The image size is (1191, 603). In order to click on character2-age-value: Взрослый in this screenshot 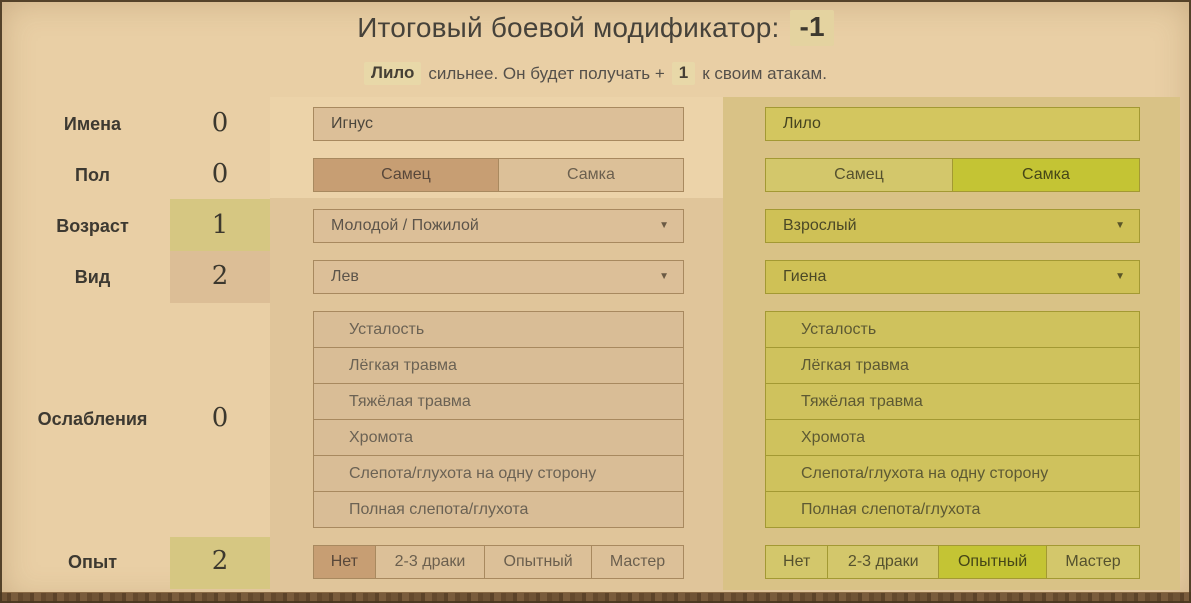, I will do `click(820, 225)`.